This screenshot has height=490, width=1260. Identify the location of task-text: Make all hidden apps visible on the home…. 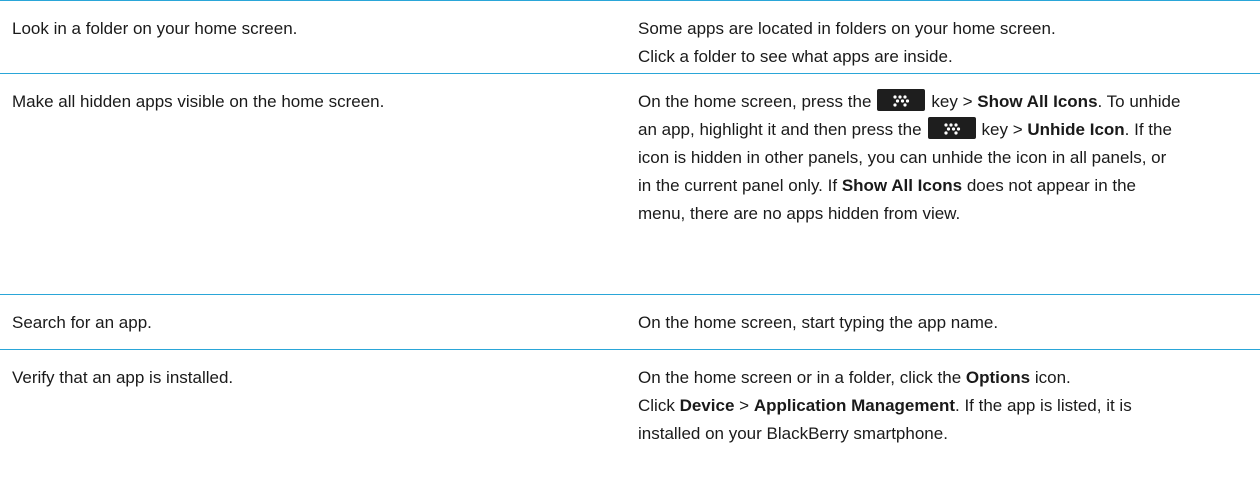
(198, 101).